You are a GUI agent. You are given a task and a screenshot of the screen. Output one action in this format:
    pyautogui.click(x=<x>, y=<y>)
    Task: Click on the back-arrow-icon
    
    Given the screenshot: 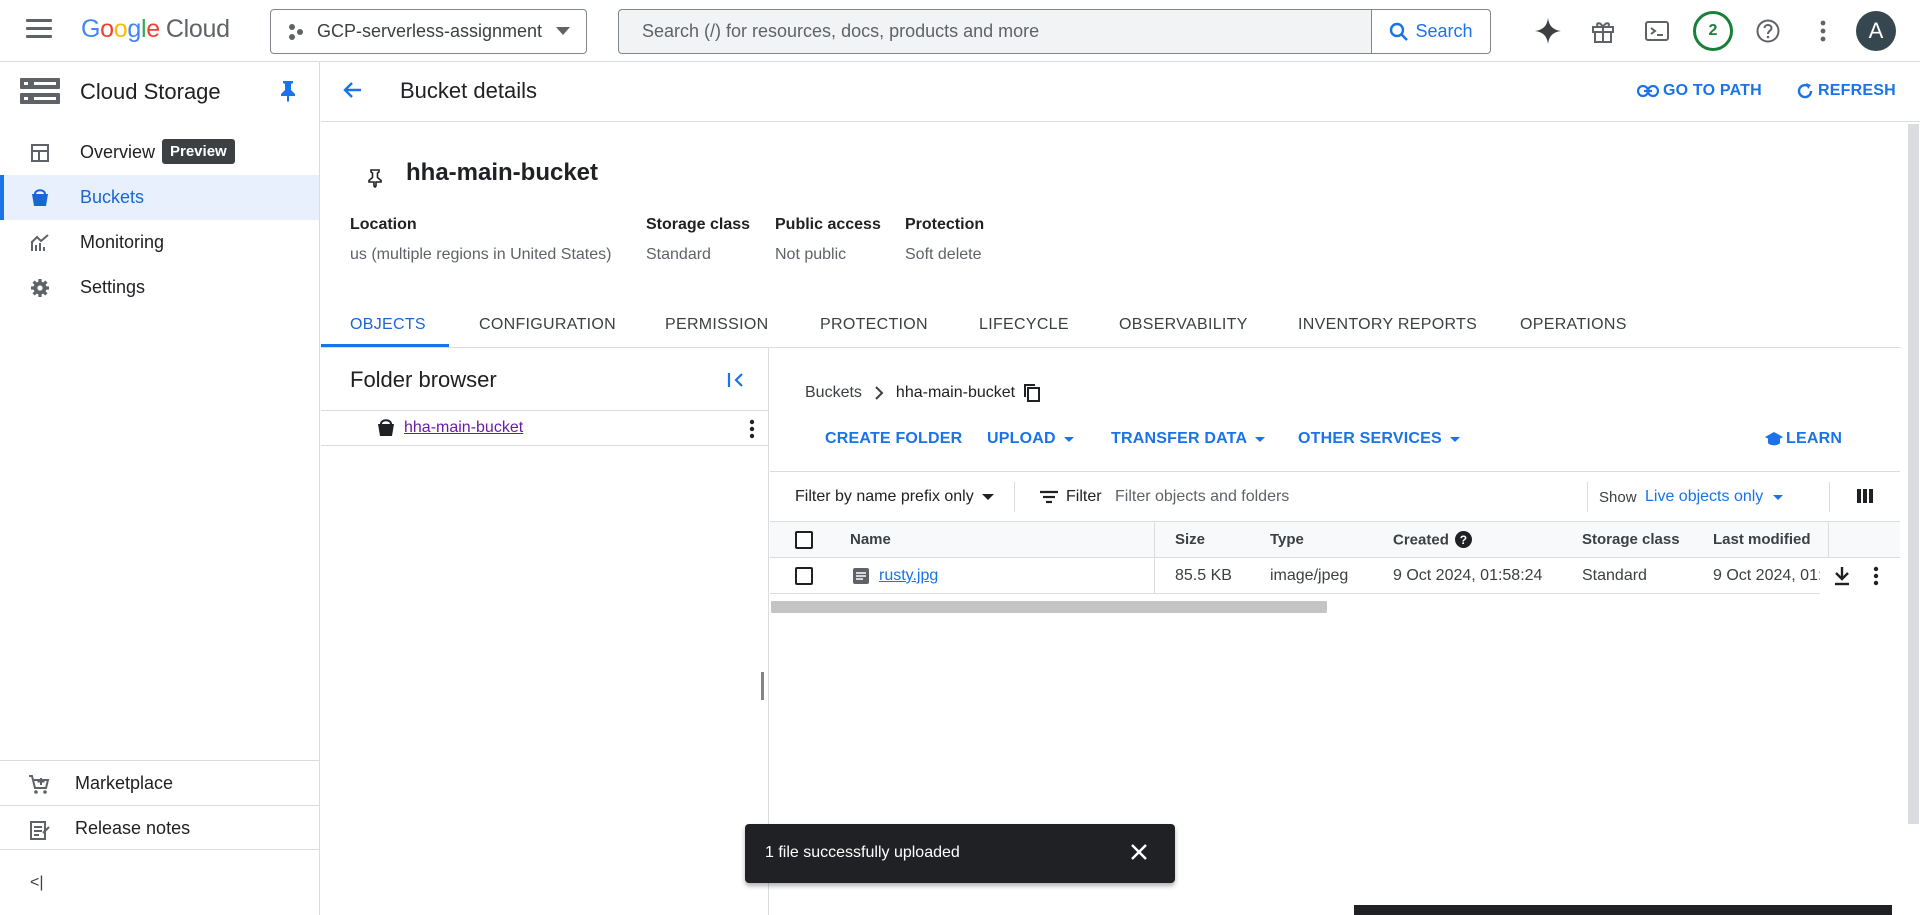 What is the action you would take?
    pyautogui.click(x=353, y=90)
    